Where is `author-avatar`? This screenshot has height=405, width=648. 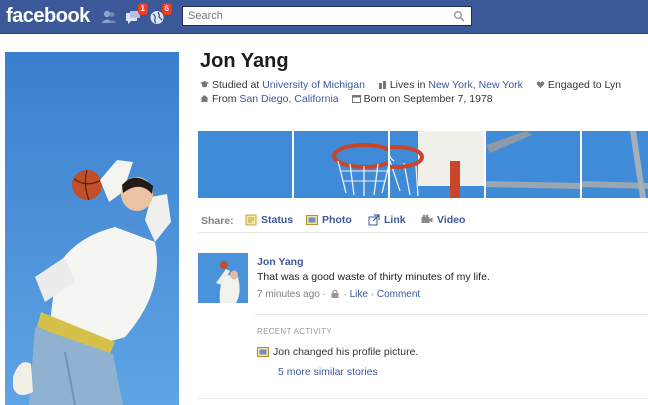
author-avatar is located at coordinates (223, 278).